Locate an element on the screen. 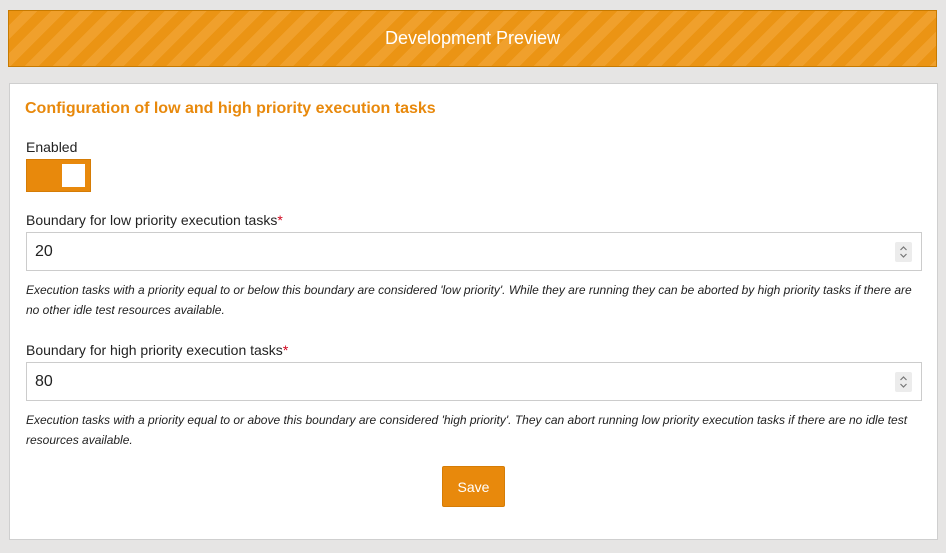  enabled-toggle is located at coordinates (58, 175).